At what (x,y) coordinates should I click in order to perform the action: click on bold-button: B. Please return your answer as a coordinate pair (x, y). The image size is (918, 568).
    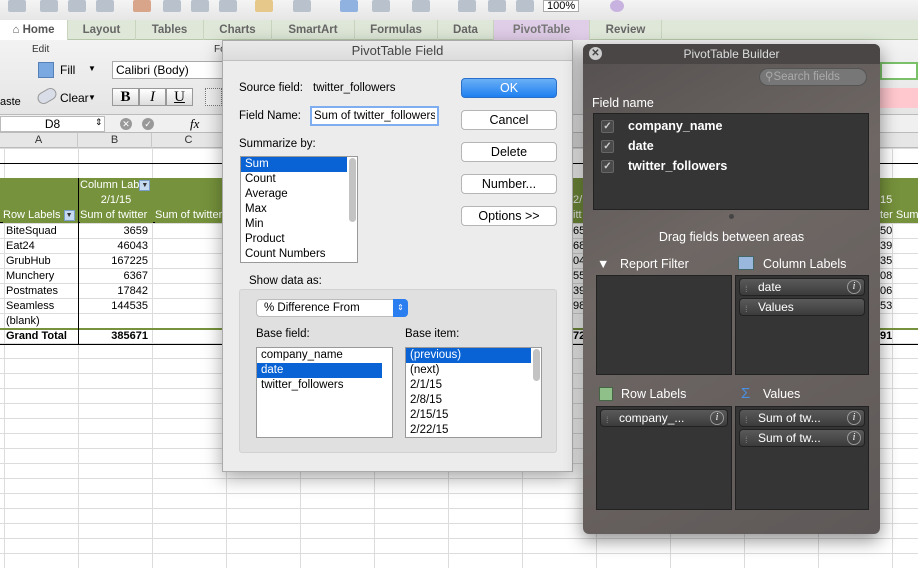
    Looking at the image, I should click on (125, 97).